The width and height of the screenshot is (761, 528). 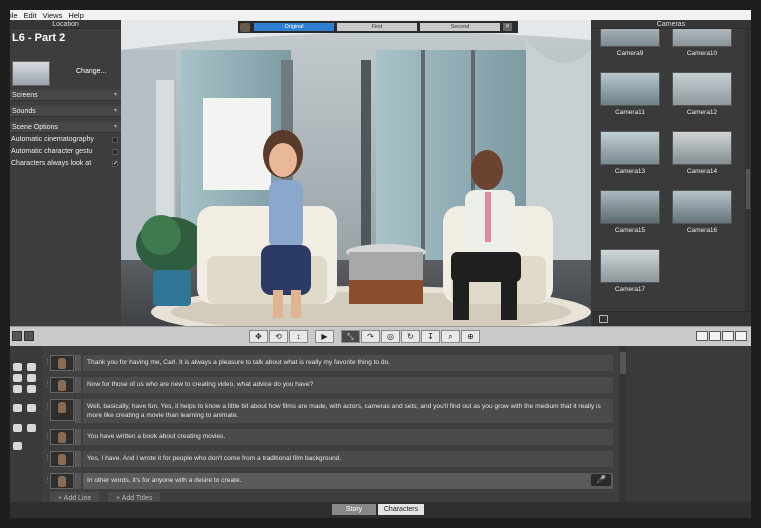 I want to click on camera-14: Camera14, so click(x=702, y=153).